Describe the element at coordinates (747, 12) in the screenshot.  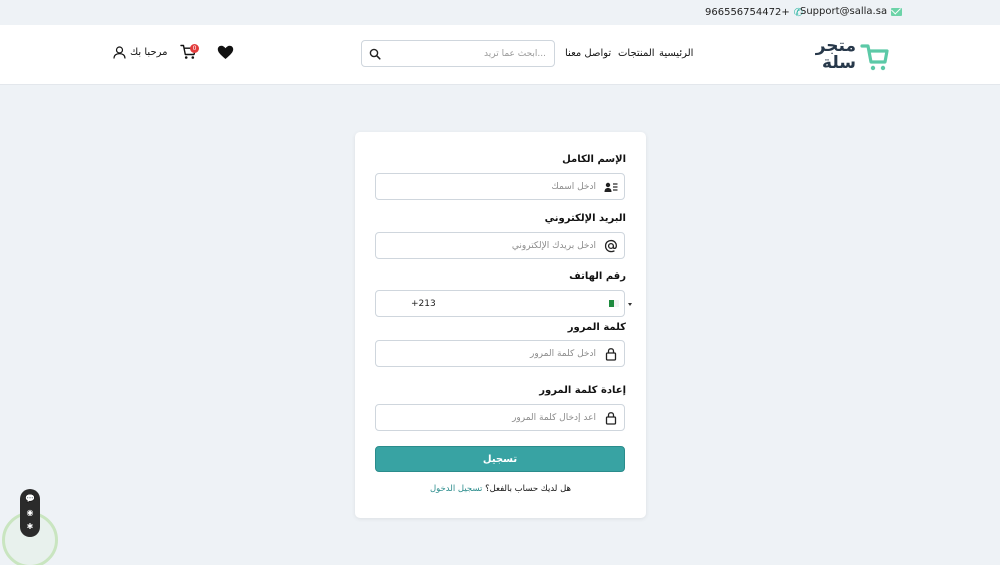
I see `support-phone-text: 966556754472+` at that location.